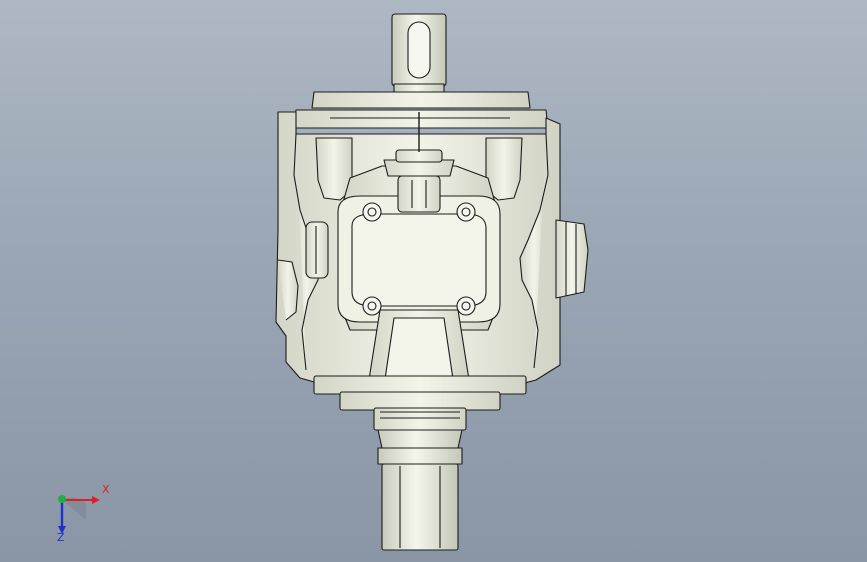 Image resolution: width=867 pixels, height=562 pixels. I want to click on side-plug, so click(572, 259).